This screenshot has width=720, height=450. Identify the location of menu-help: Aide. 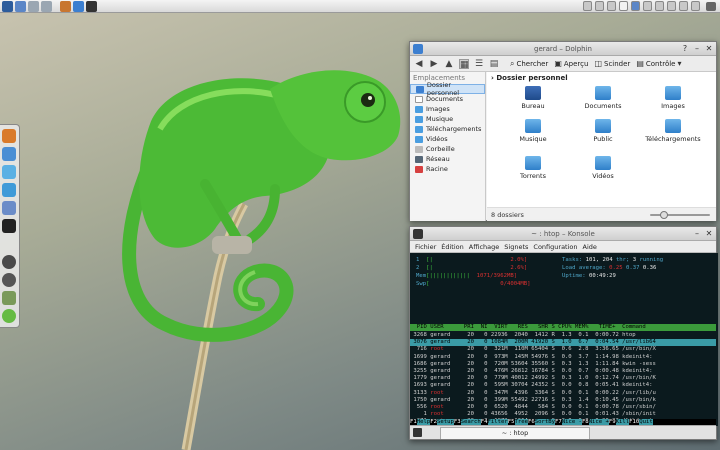
(590, 247).